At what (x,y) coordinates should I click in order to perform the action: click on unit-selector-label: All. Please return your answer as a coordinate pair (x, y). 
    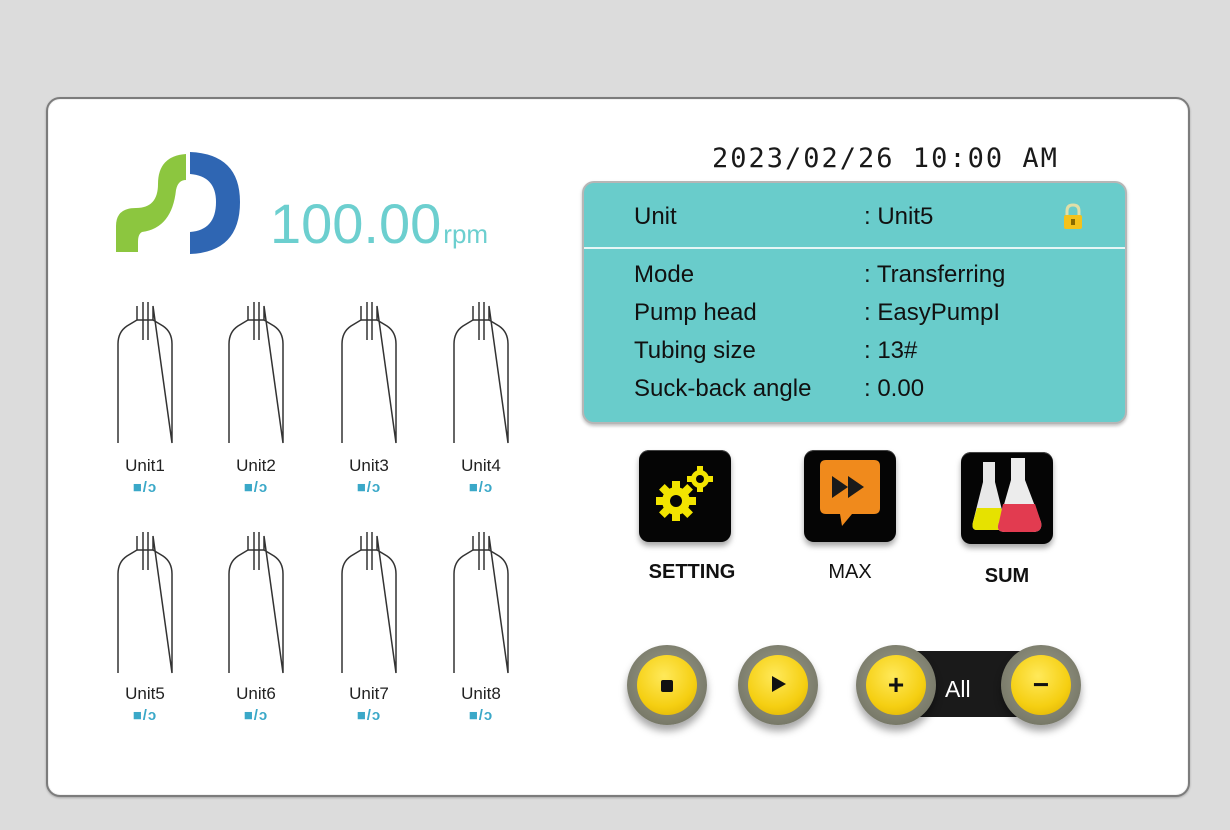
    Looking at the image, I should click on (958, 689).